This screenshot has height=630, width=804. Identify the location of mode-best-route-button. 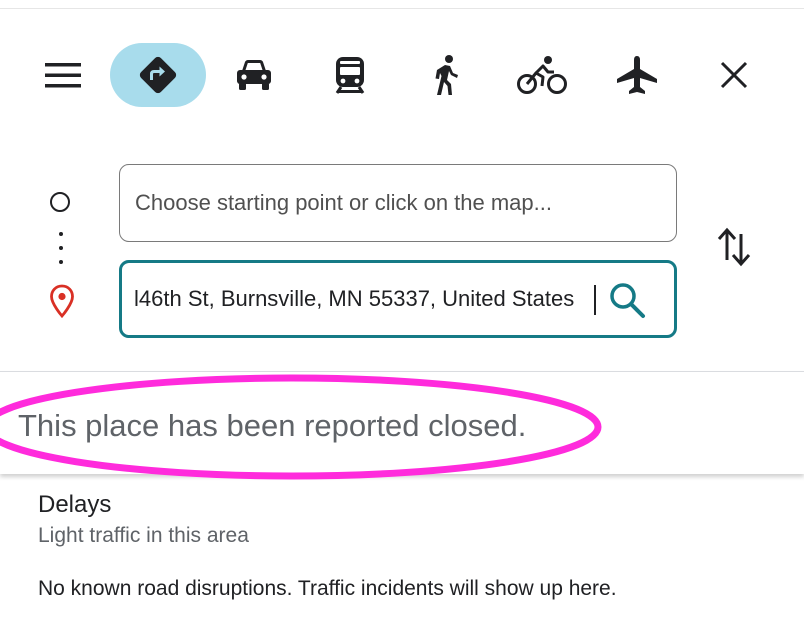
(158, 75).